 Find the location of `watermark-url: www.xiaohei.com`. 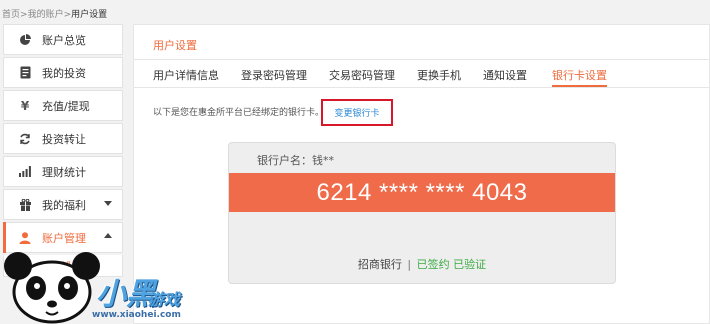

watermark-url: www.xiaohei.com is located at coordinates (136, 315).